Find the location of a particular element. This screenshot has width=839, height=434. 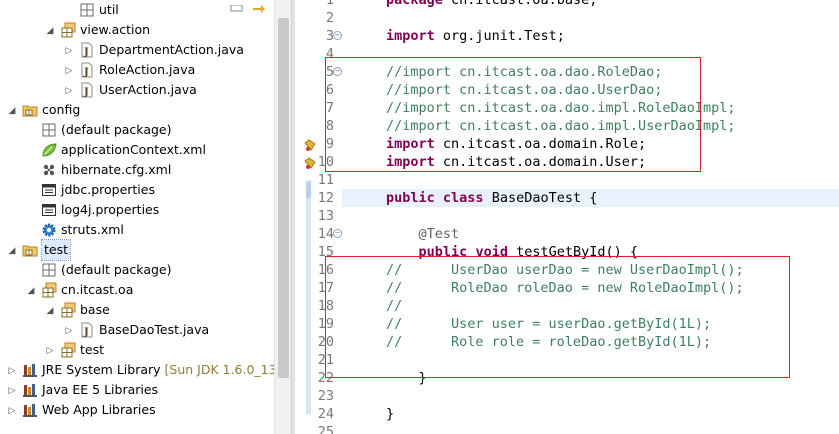

tree-item-name: hibernate.cfg.xml is located at coordinates (116, 169).